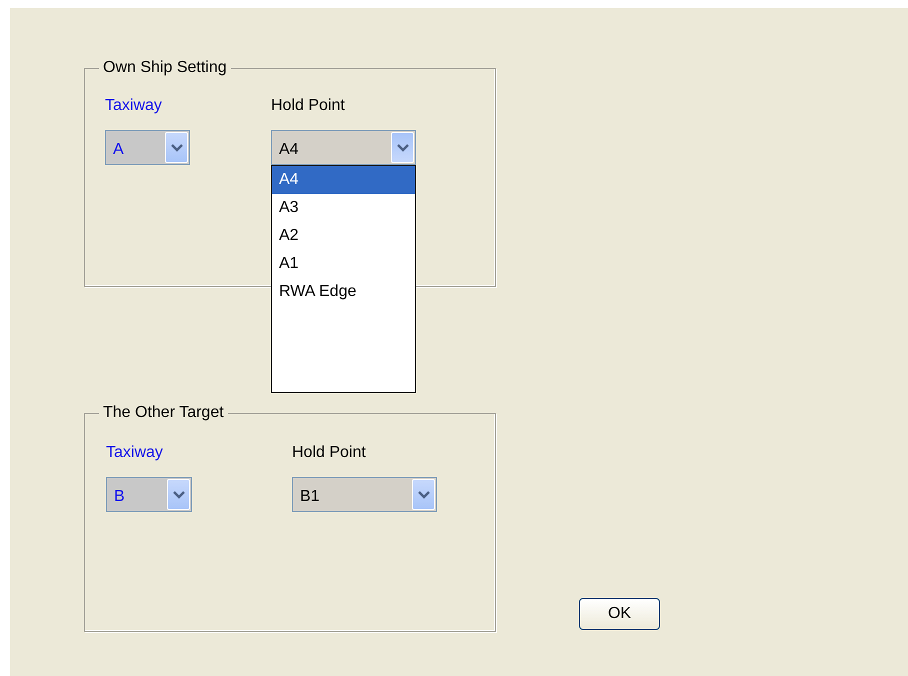 This screenshot has width=908, height=676. I want to click on group-title: Own Ship Setting, so click(165, 68).